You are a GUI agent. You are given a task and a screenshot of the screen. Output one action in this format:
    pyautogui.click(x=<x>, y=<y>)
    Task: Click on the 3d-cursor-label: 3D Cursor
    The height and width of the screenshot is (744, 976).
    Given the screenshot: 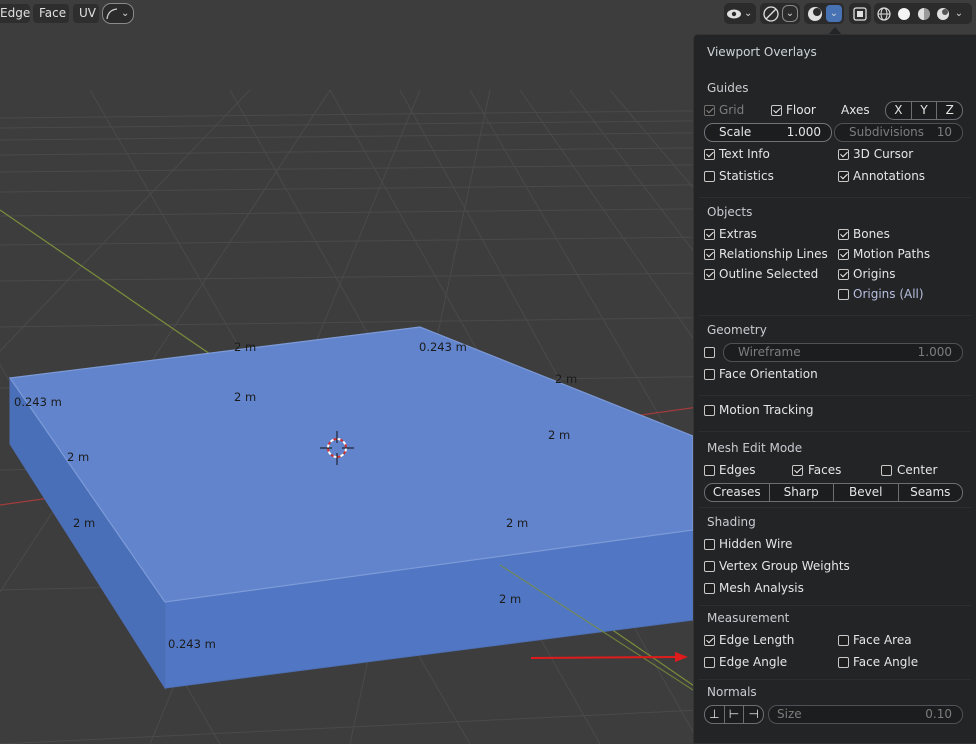 What is the action you would take?
    pyautogui.click(x=883, y=154)
    